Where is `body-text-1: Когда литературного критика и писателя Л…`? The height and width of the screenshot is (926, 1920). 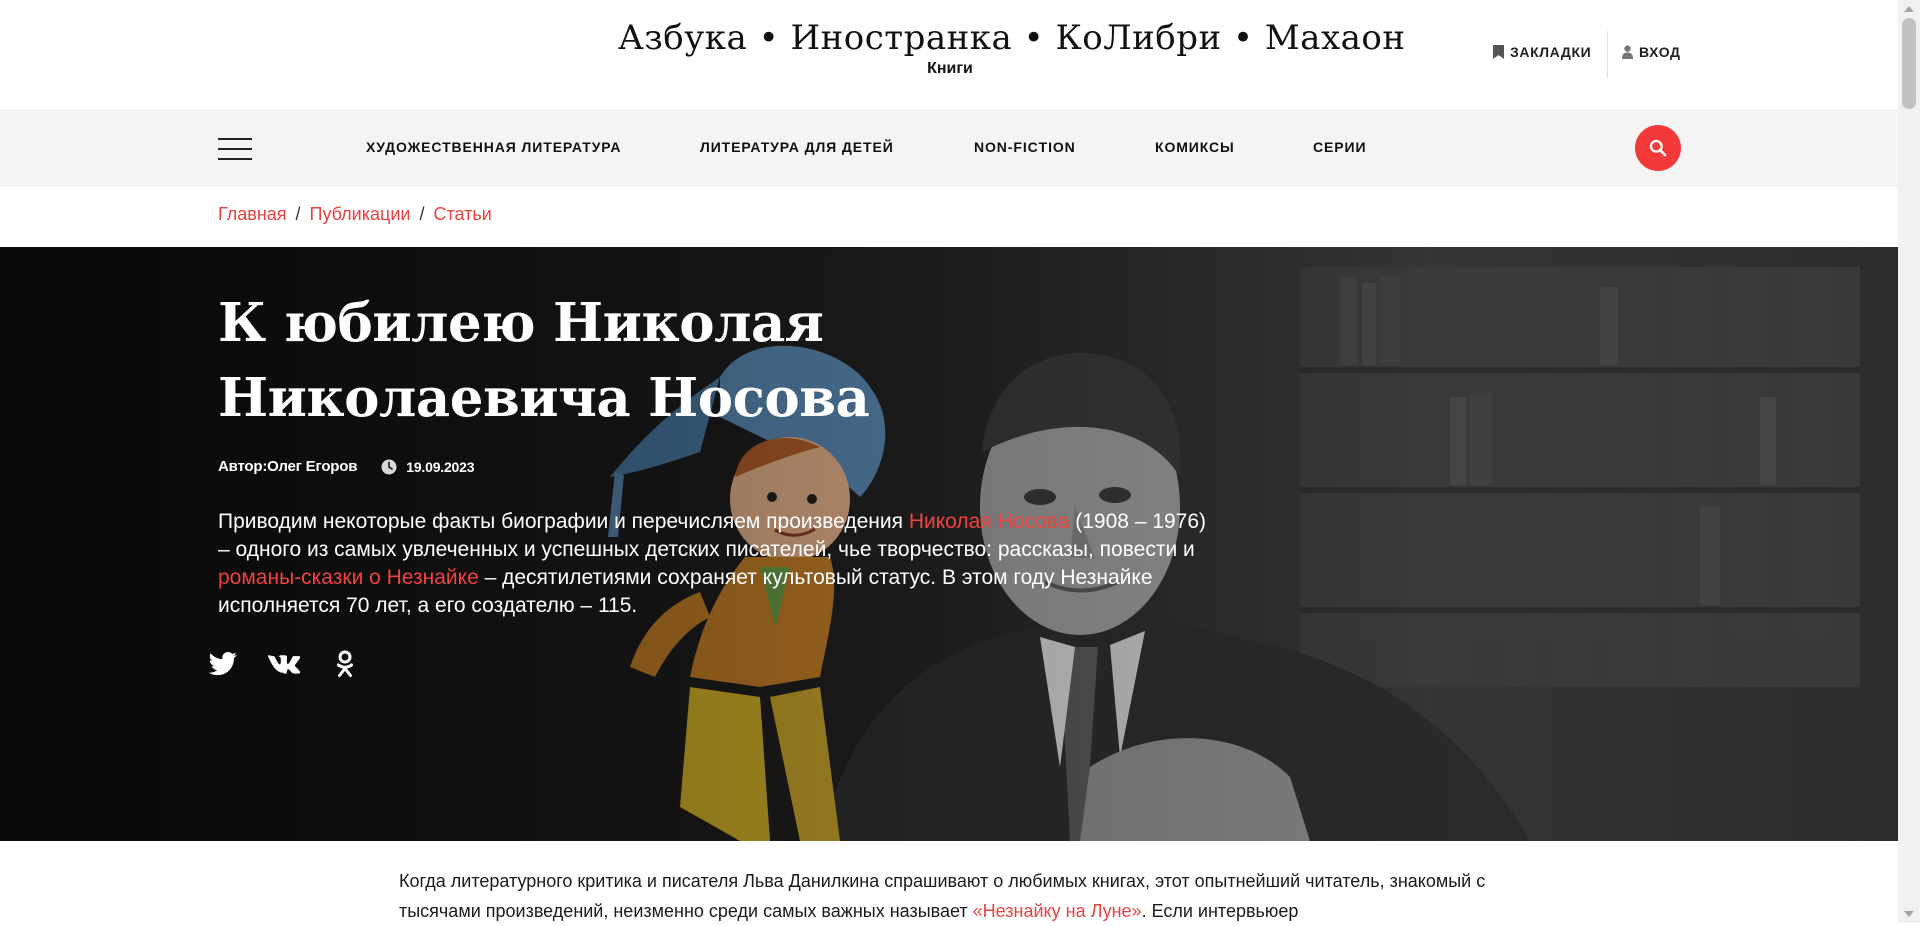
body-text-1: Когда литературного критика и писателя Л… is located at coordinates (942, 896).